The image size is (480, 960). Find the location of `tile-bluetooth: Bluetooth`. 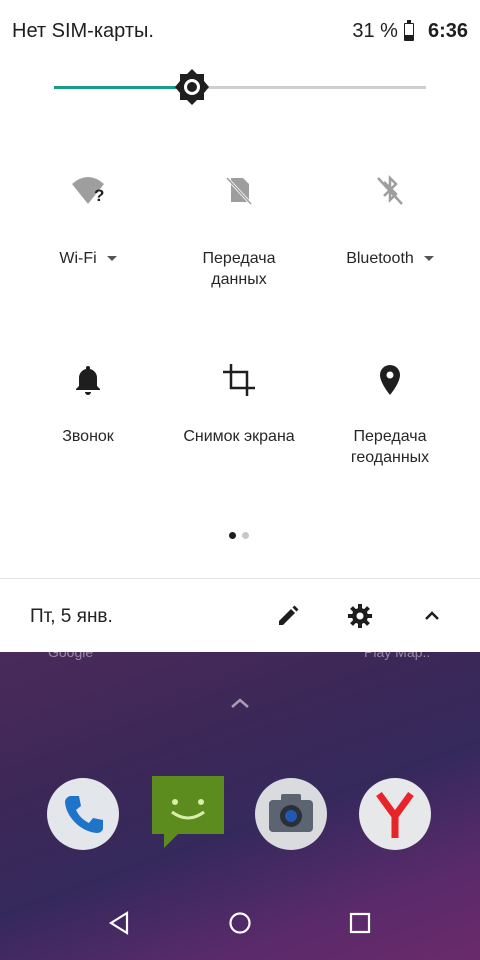

tile-bluetooth: Bluetooth is located at coordinates (390, 220).